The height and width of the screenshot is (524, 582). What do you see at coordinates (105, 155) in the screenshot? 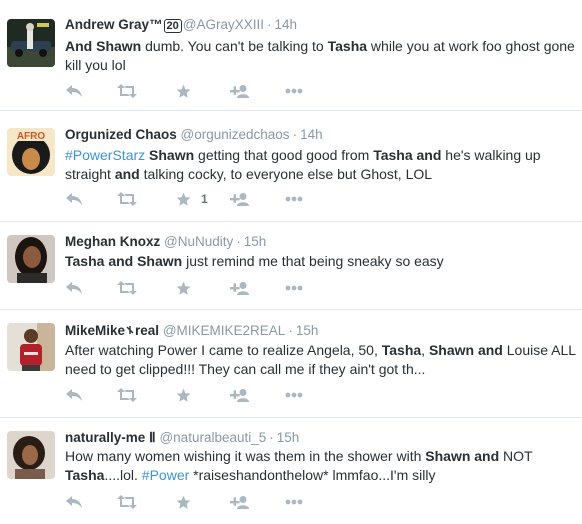
I see `hashtag-link: #PowerStarz` at bounding box center [105, 155].